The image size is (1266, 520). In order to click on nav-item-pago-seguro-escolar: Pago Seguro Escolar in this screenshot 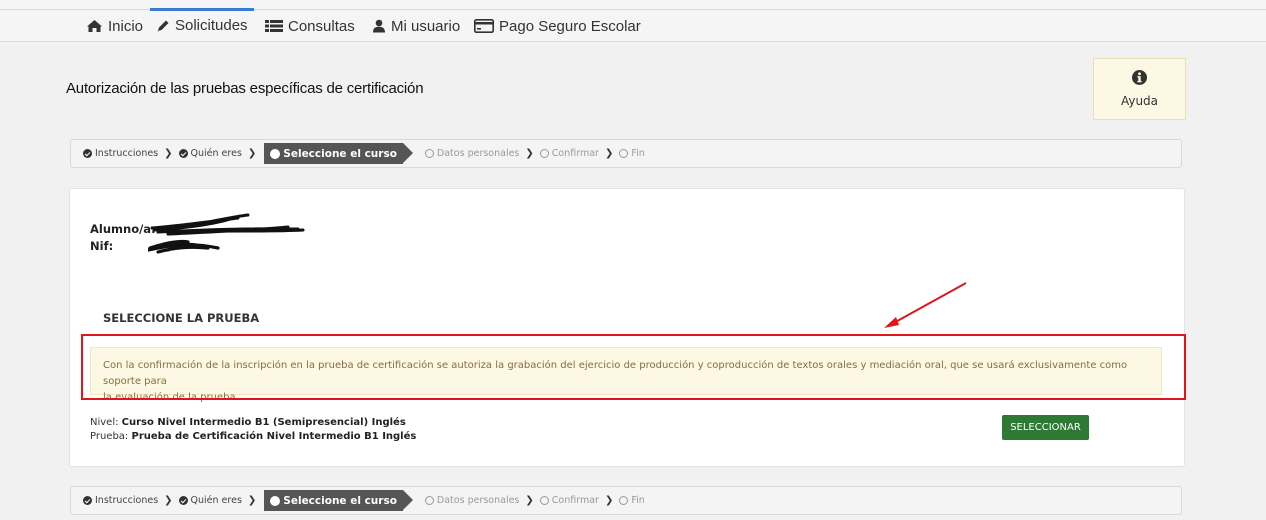, I will do `click(557, 26)`.